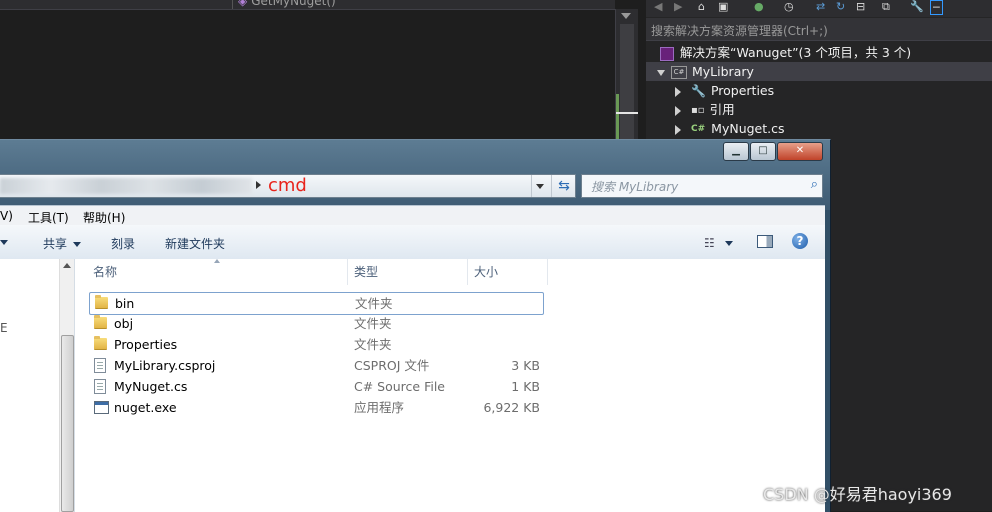 The width and height of the screenshot is (992, 512). What do you see at coordinates (6, 216) in the screenshot?
I see `menu-view: V)` at bounding box center [6, 216].